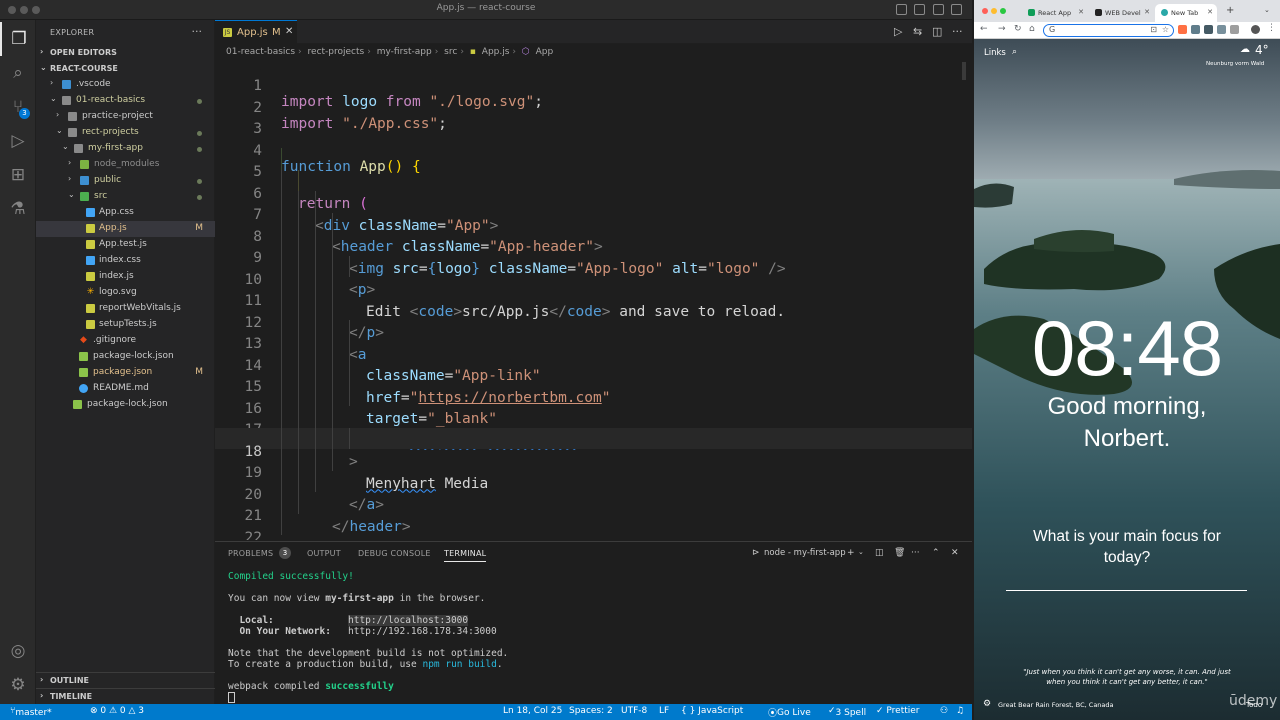  Describe the element at coordinates (1230, 10) in the screenshot. I see `new-tab-icon: +` at that location.